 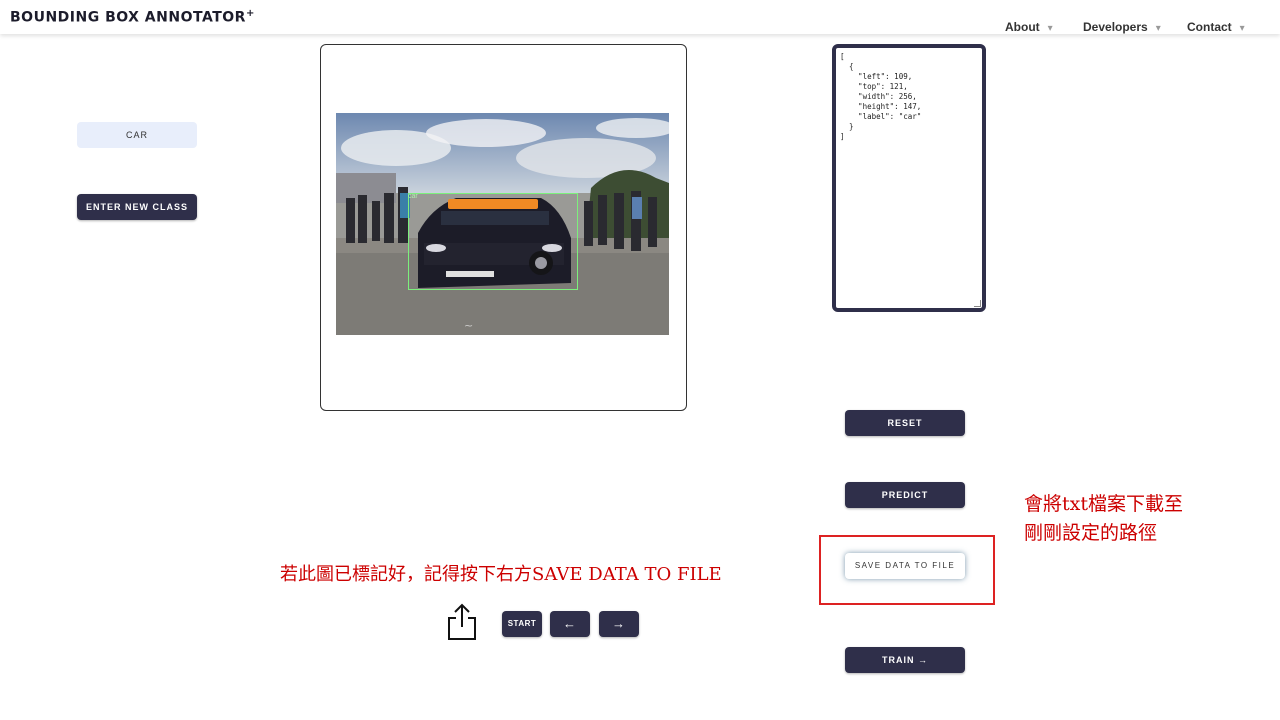 I want to click on annotation-note-right-line1: 會將txt檔案下載至, so click(x=1103, y=504).